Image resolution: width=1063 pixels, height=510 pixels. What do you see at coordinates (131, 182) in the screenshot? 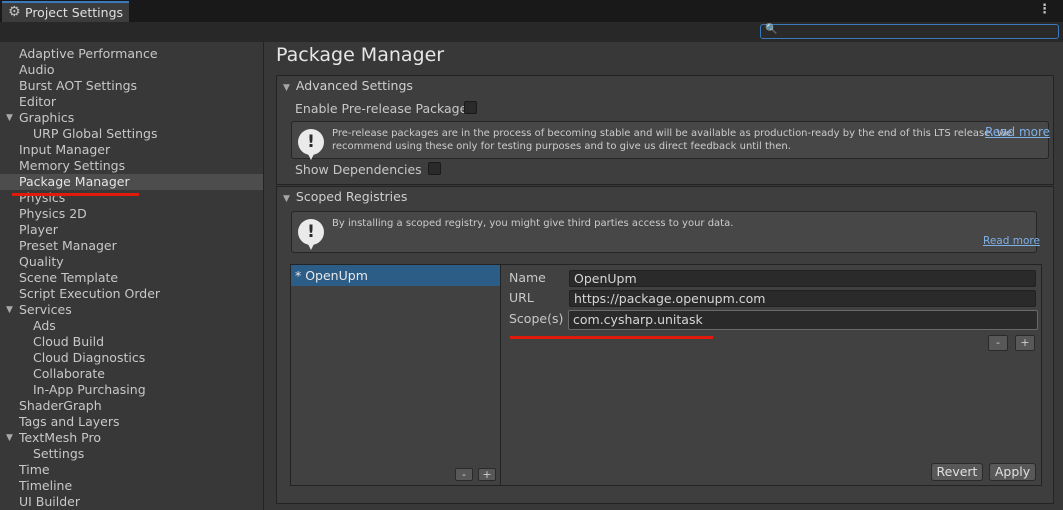
I see `sidebar-item-package-manager: Package Manager` at bounding box center [131, 182].